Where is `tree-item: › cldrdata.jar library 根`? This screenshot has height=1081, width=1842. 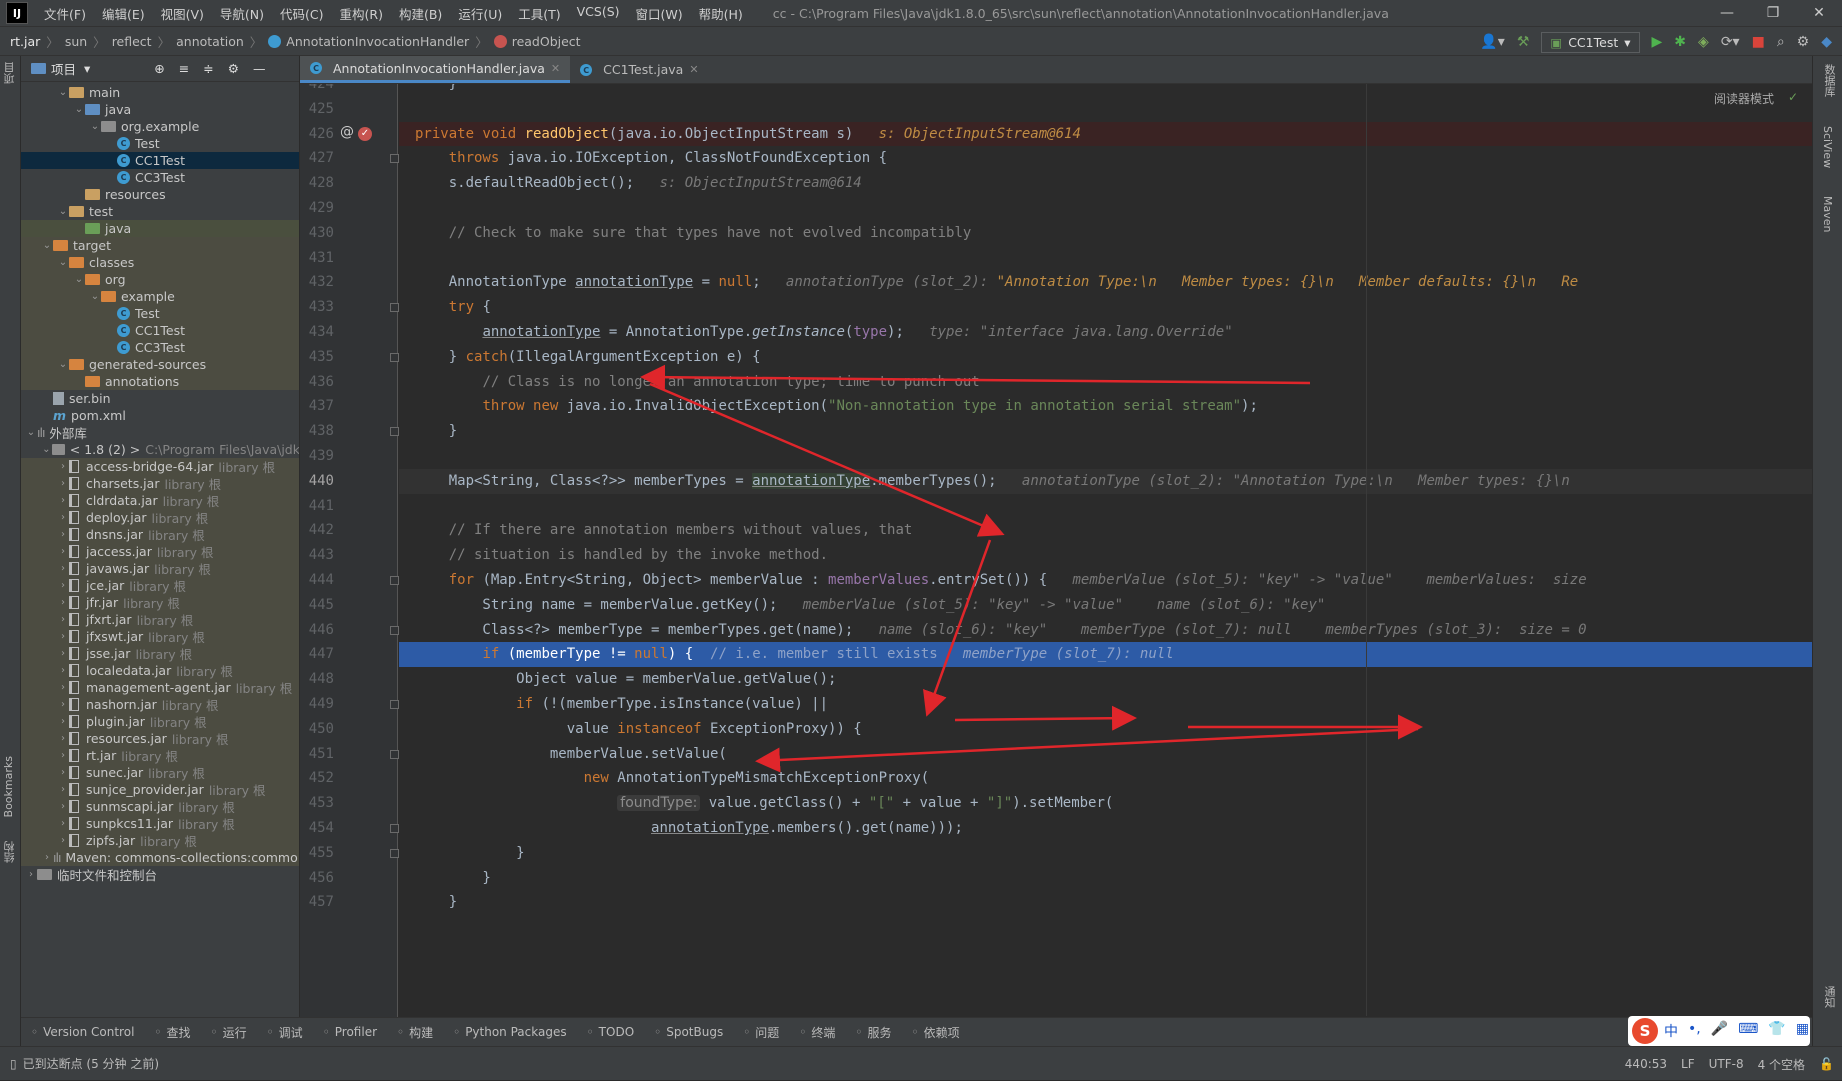 tree-item: › cldrdata.jar library 根 is located at coordinates (160, 500).